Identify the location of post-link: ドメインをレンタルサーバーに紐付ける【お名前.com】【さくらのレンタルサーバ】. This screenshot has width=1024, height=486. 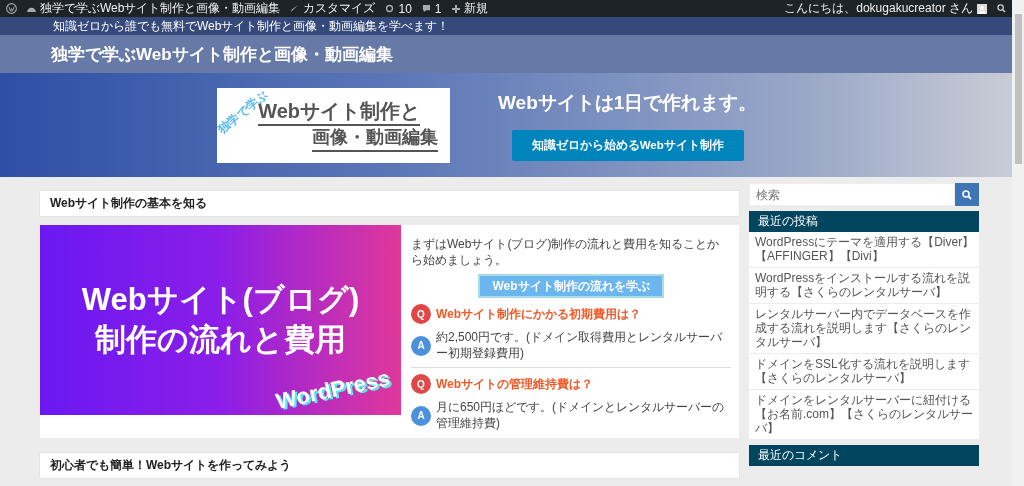
(864, 414).